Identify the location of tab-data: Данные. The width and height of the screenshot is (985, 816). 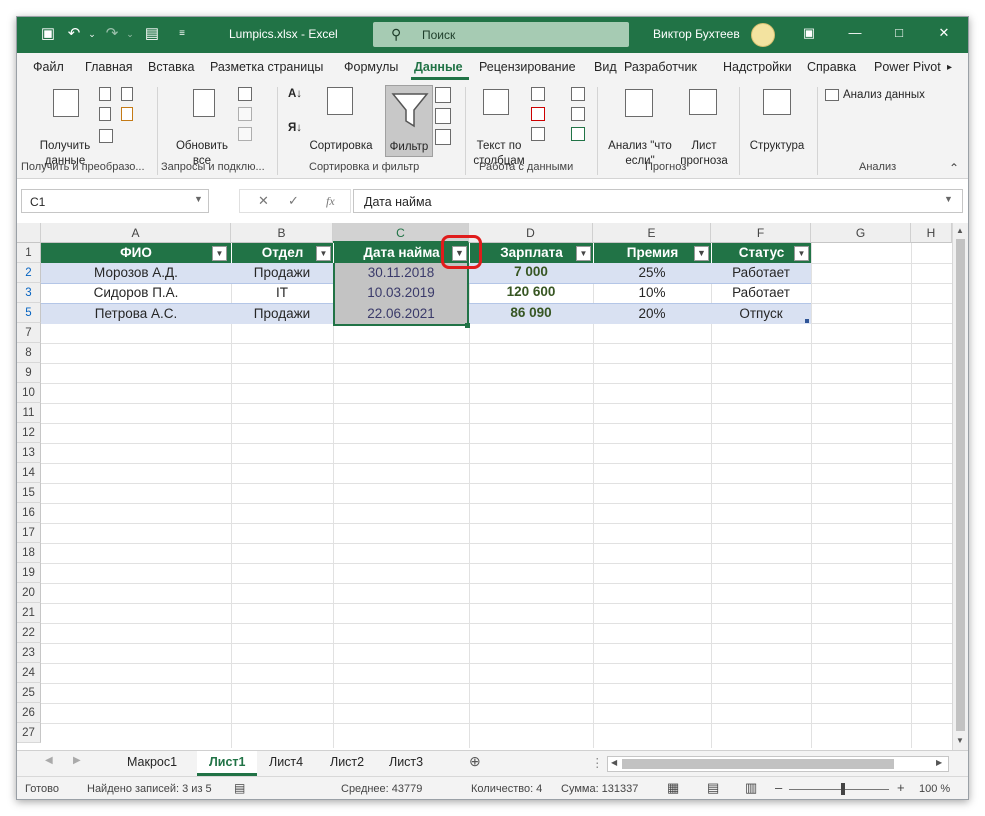
(438, 67).